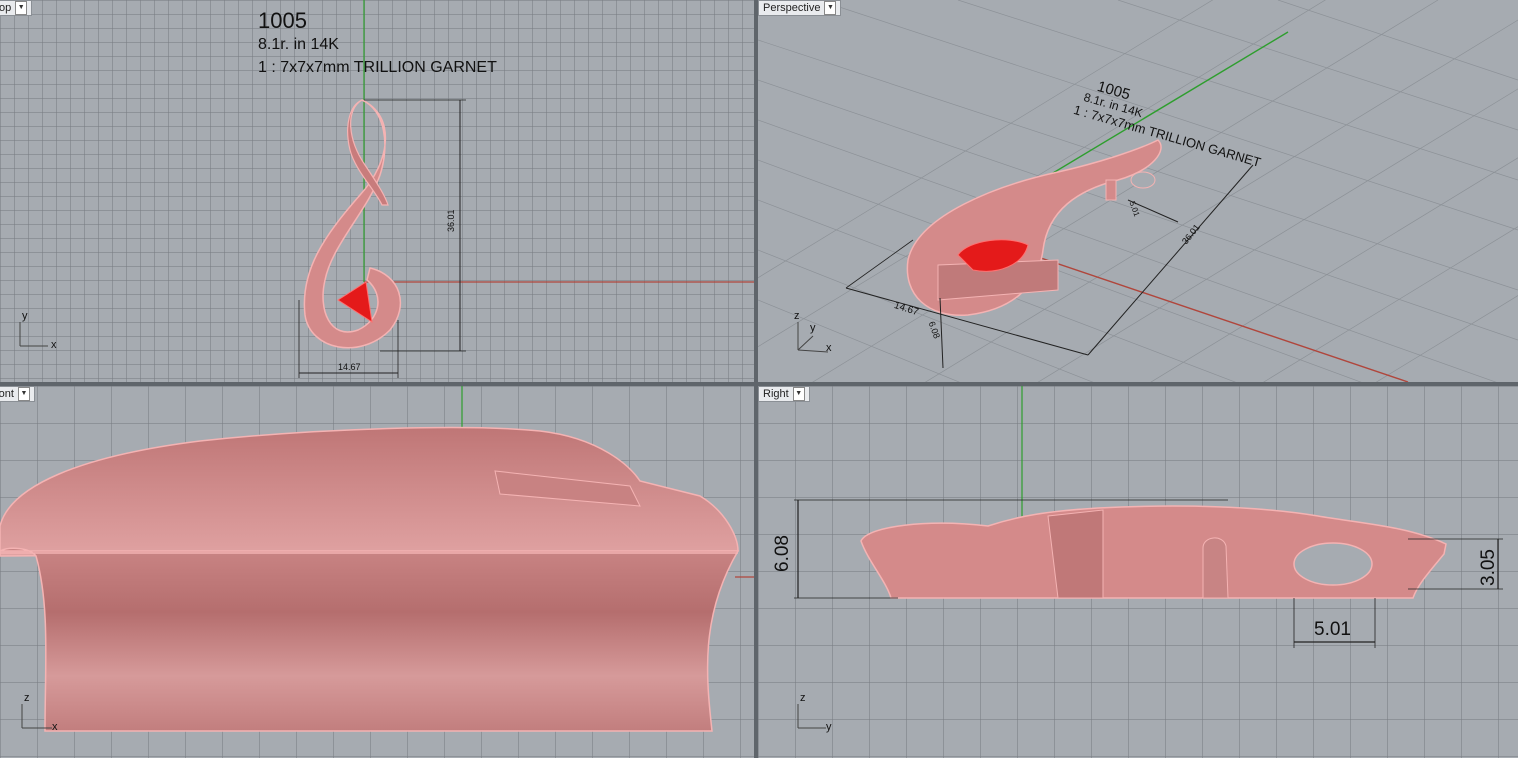 The width and height of the screenshot is (1518, 758). What do you see at coordinates (298, 44) in the screenshot?
I see `ring-info: 8.1r. in 14K` at bounding box center [298, 44].